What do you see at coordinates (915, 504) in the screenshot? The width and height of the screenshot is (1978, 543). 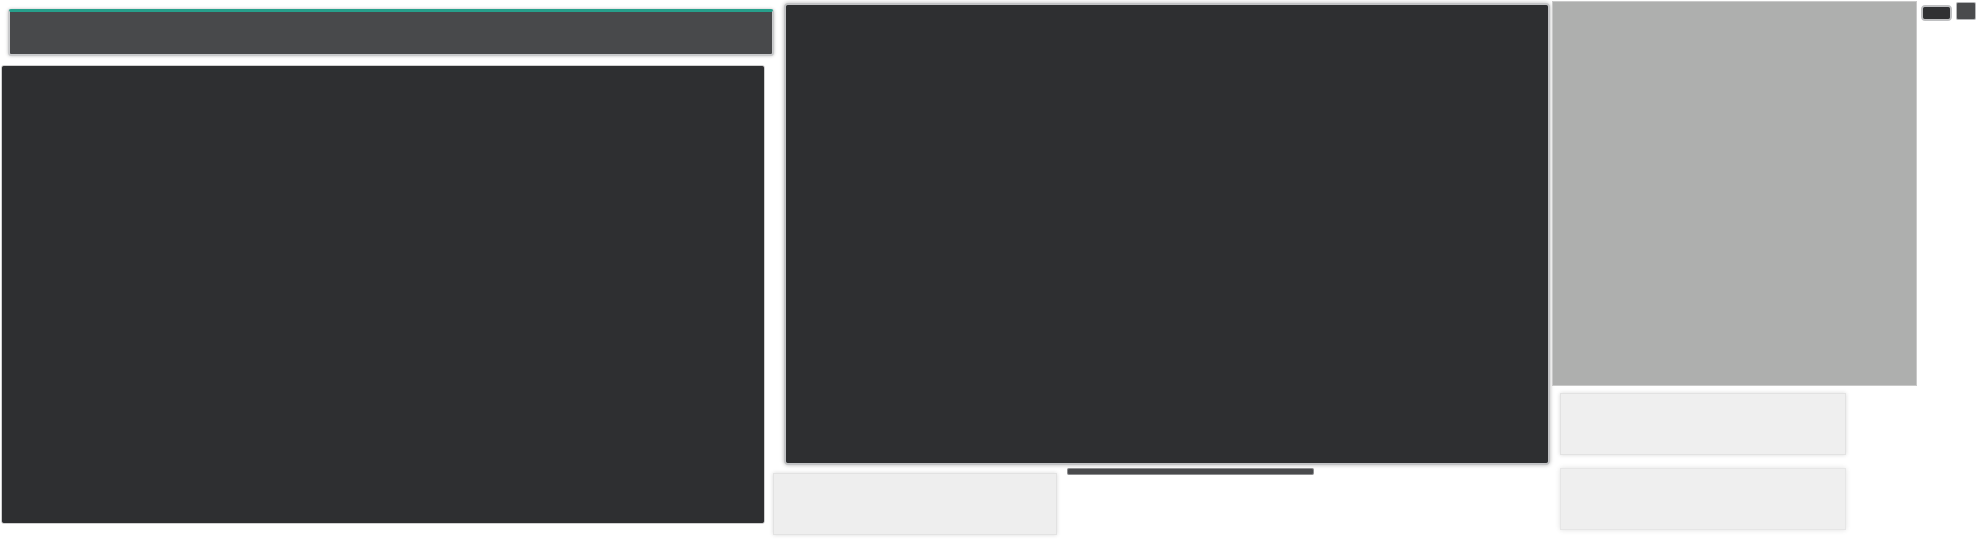 I see `bottom-left-card` at bounding box center [915, 504].